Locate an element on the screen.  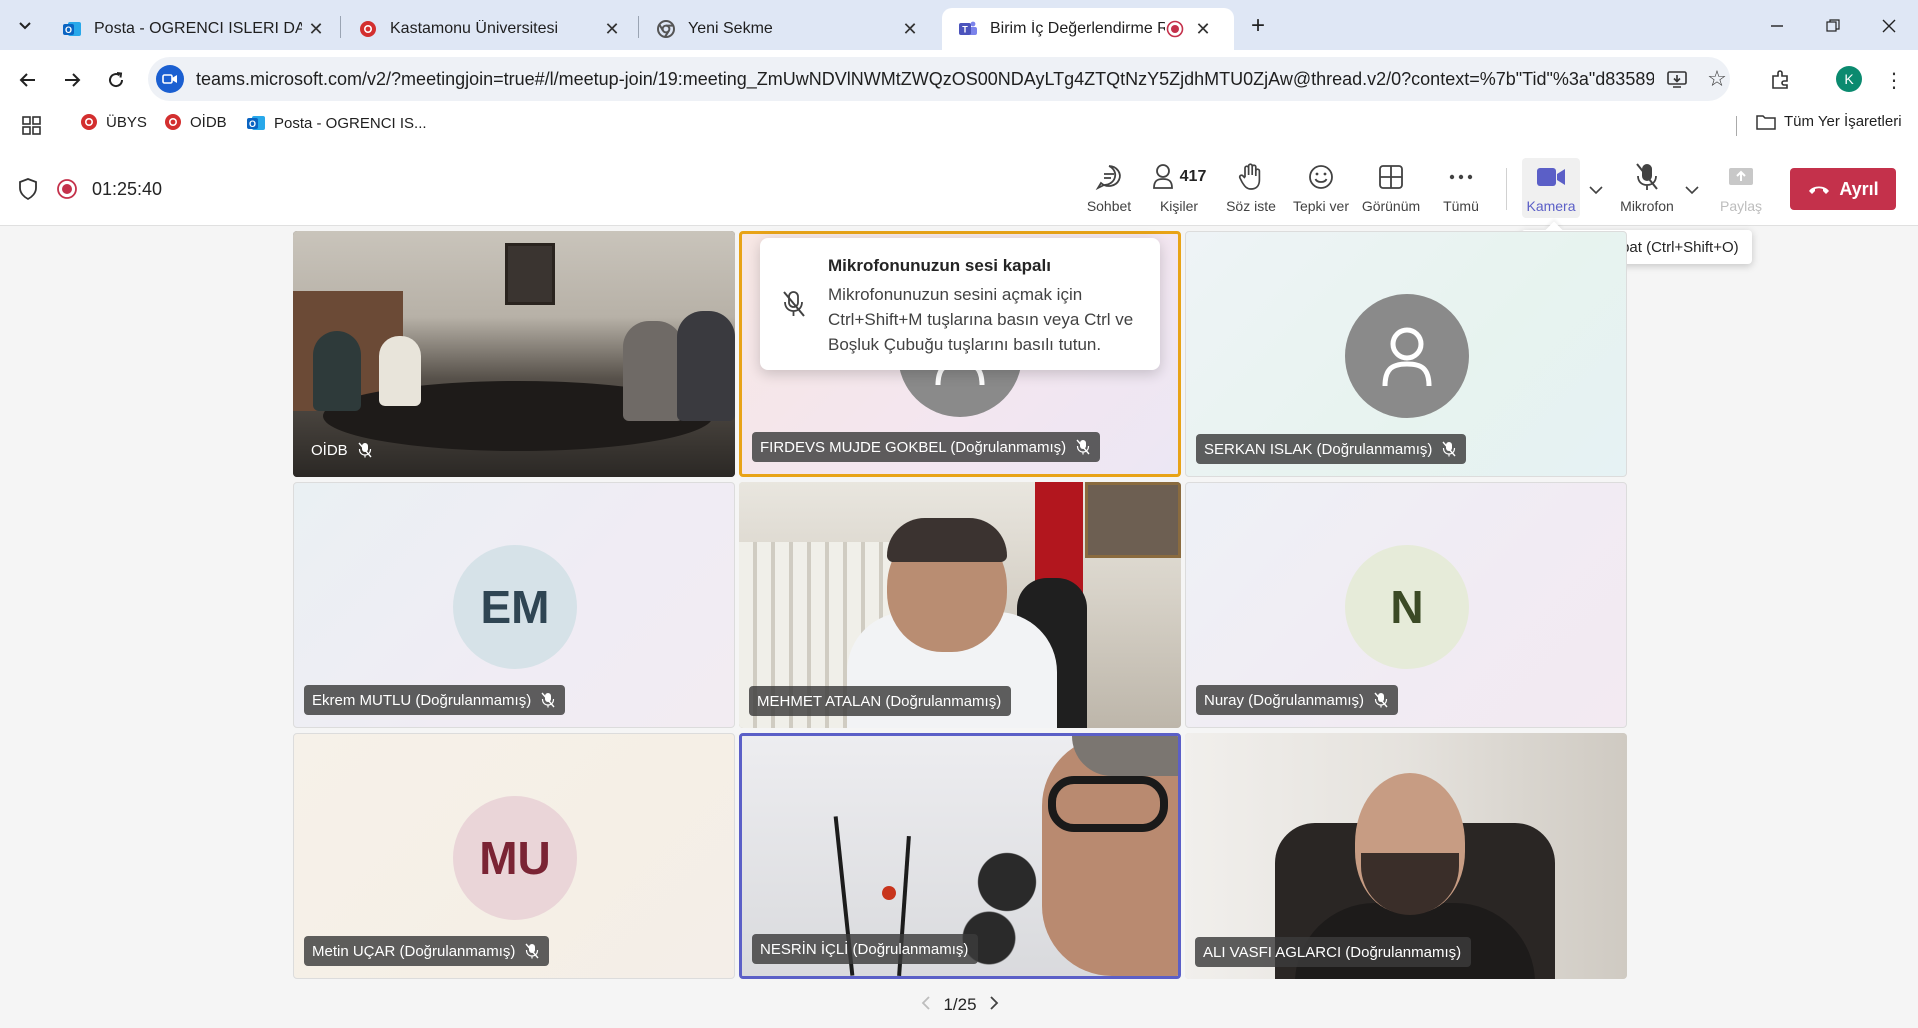
teams-icon: T is located at coordinates (968, 29).